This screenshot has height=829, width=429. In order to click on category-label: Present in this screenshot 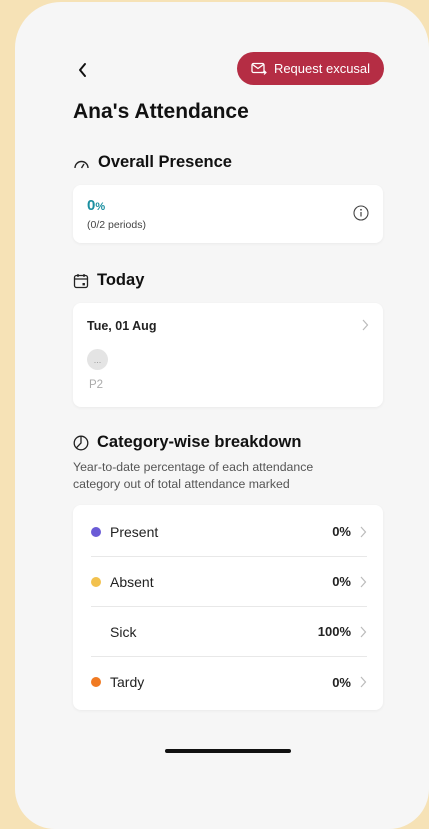, I will do `click(134, 531)`.